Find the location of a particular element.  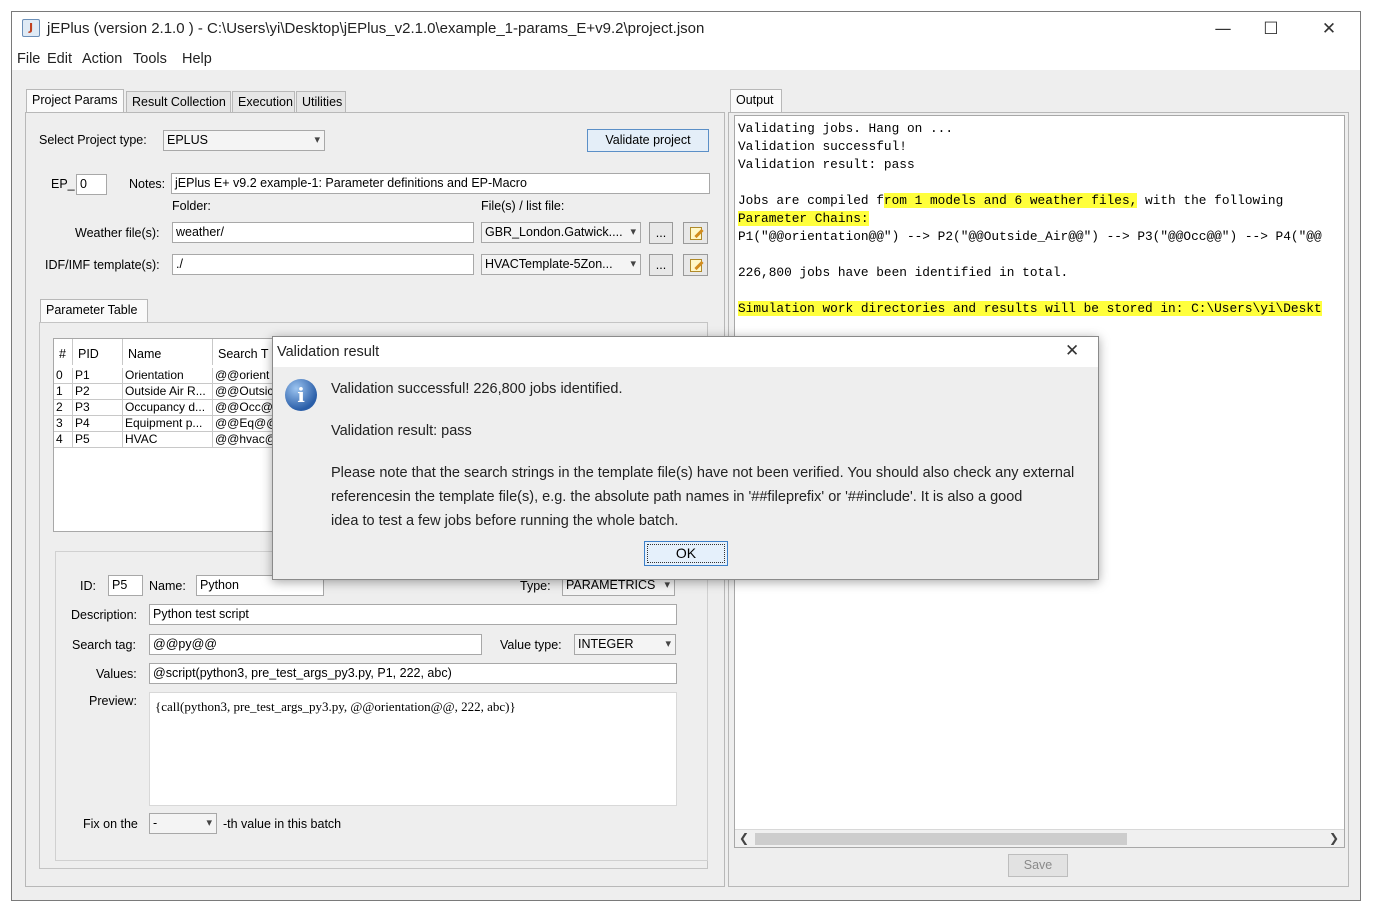

save-button: Save is located at coordinates (1038, 865).